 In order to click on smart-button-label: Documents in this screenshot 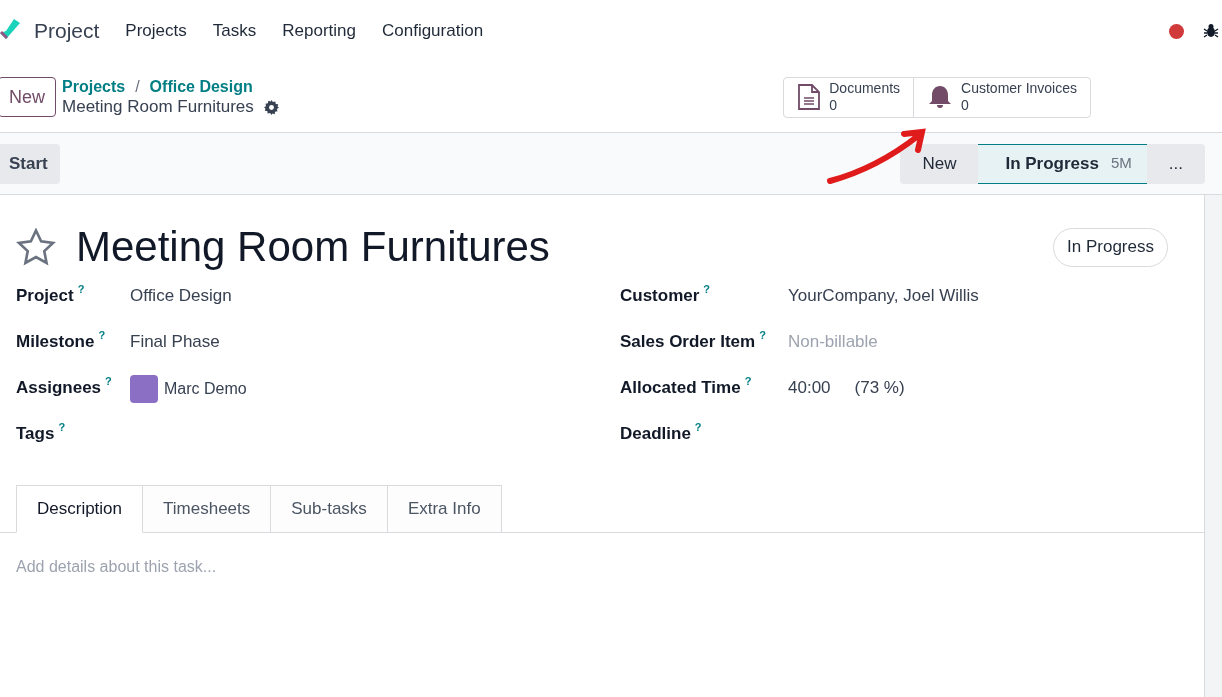, I will do `click(865, 88)`.